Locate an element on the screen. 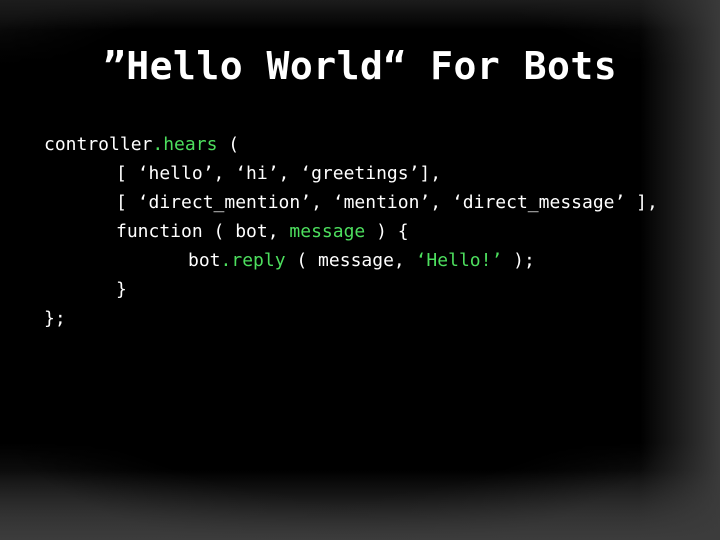  code-token: controller is located at coordinates (98, 144).